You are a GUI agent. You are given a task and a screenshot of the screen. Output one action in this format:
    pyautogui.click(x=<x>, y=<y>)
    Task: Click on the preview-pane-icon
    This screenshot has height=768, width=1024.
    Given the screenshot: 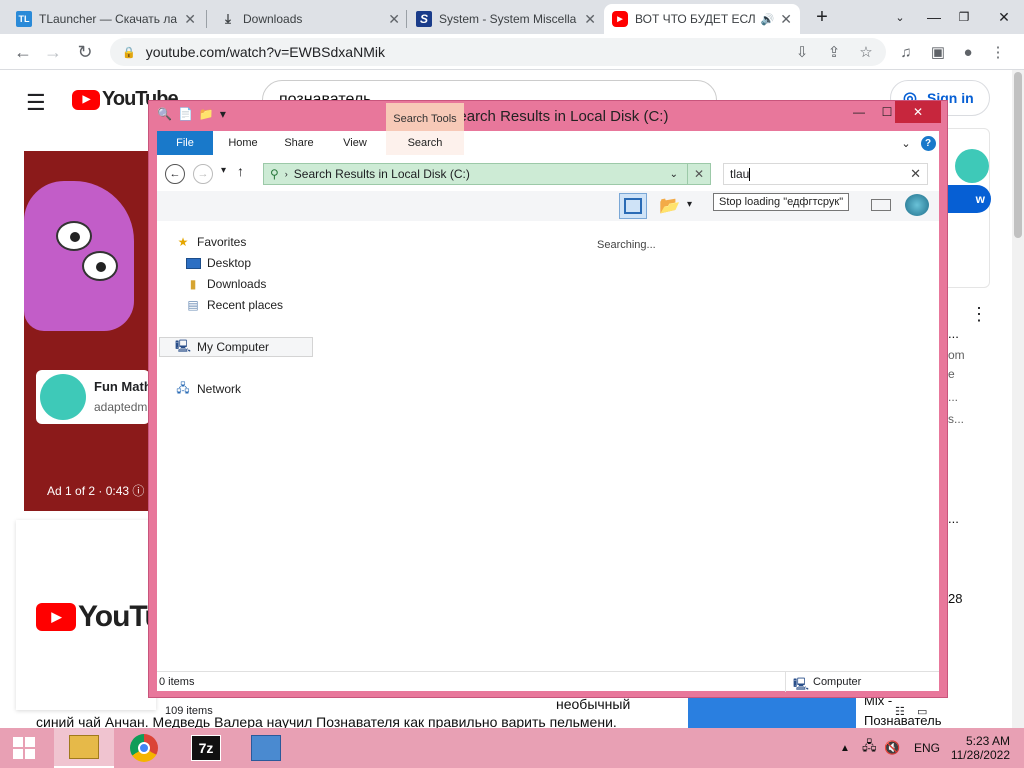 What is the action you would take?
    pyautogui.click(x=633, y=206)
    